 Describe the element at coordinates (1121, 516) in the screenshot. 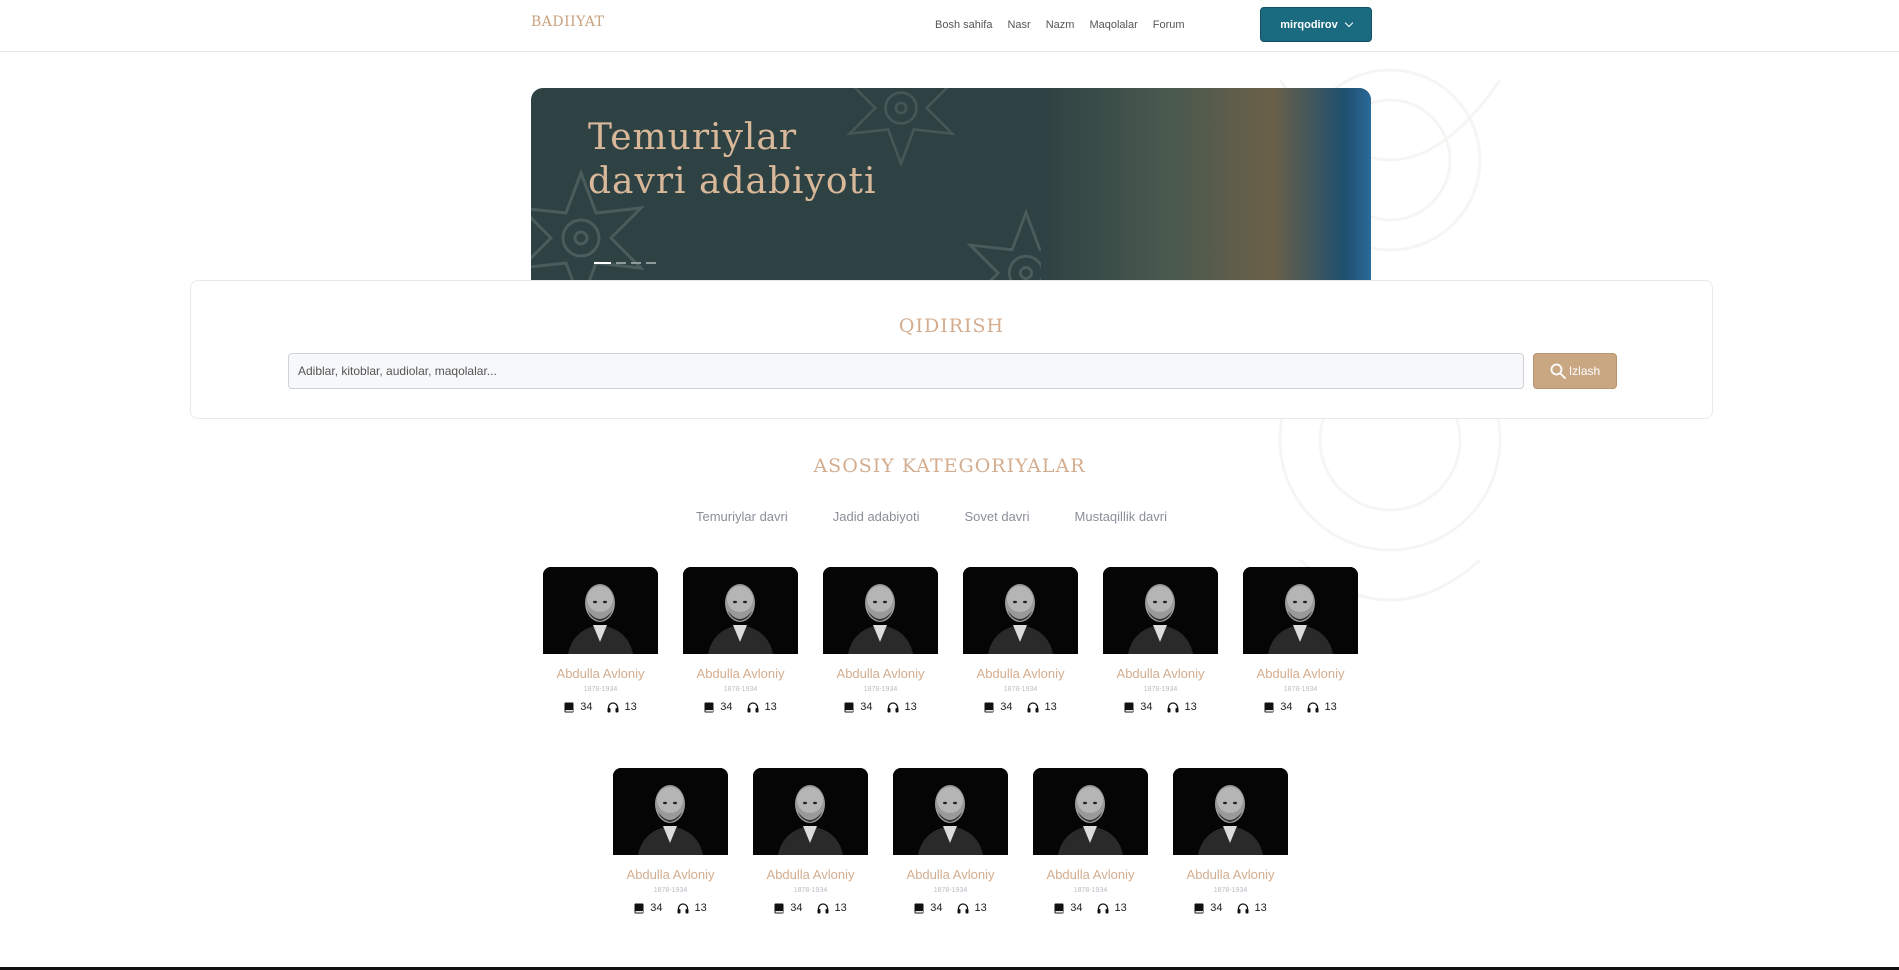

I see `tab-mustaqillik: Mustaqillik davri` at that location.